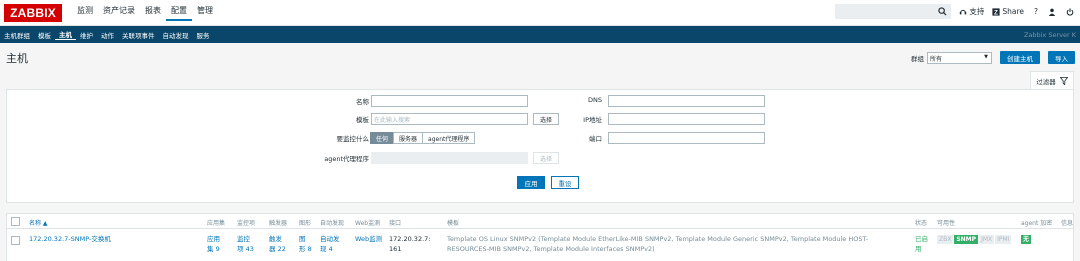 The image size is (1080, 261). I want to click on proxy-select-button: 选择, so click(546, 158).